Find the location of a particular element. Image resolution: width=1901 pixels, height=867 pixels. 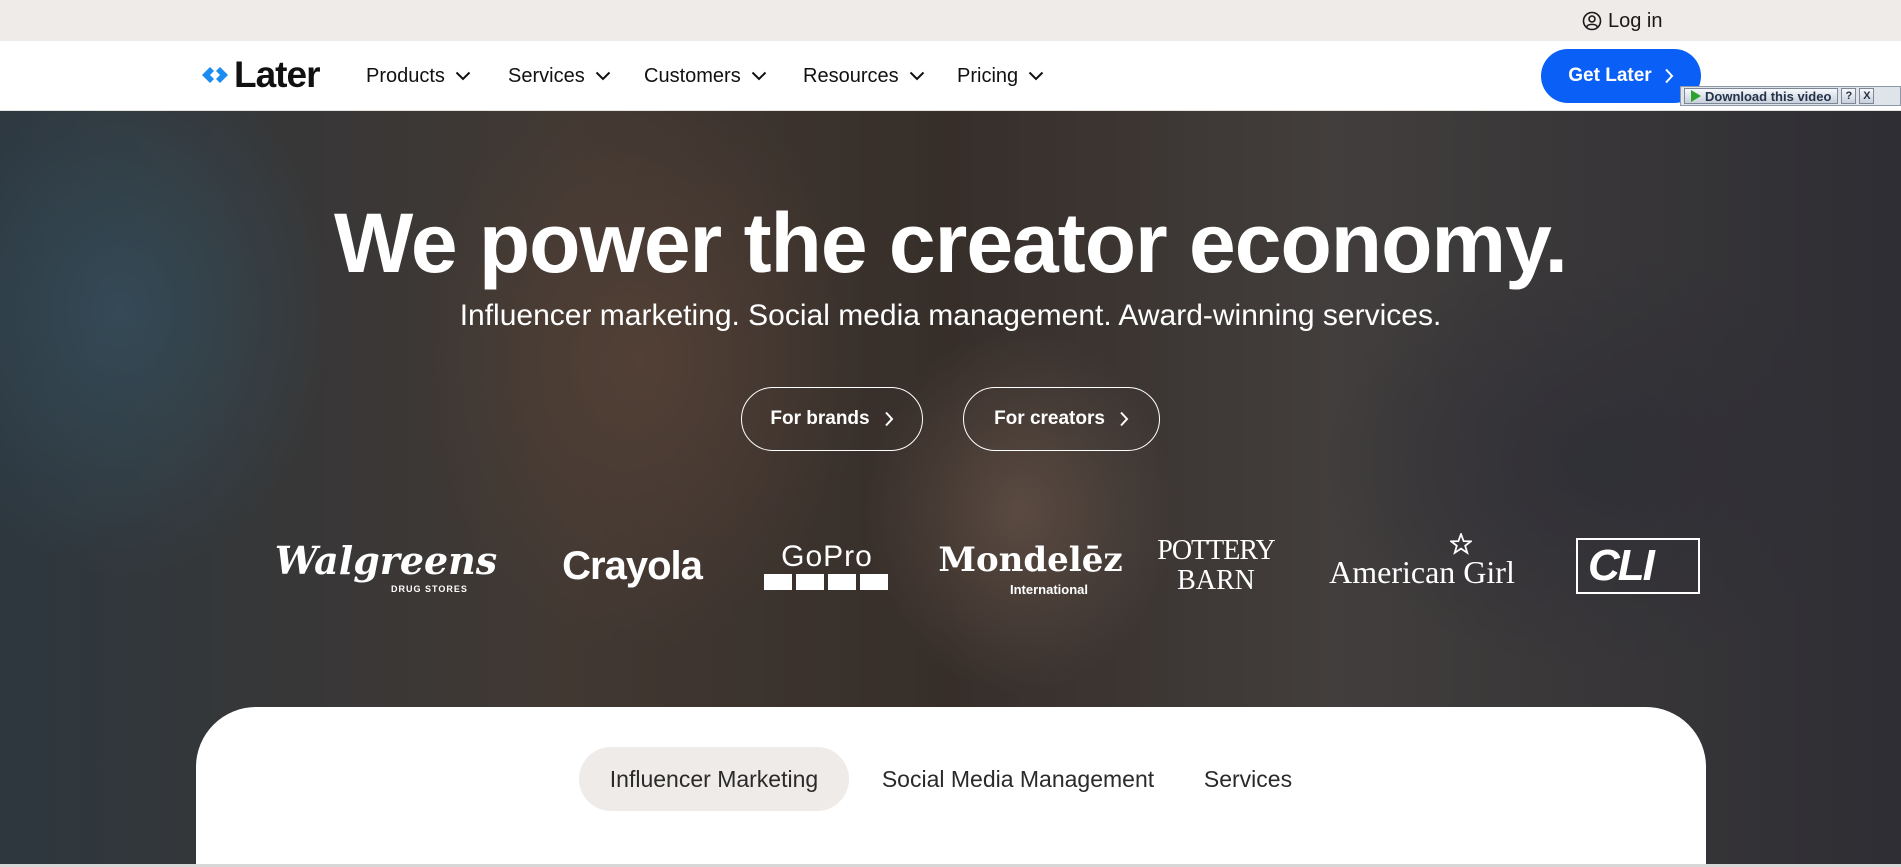

gopro-bars-graphic is located at coordinates (826, 582).